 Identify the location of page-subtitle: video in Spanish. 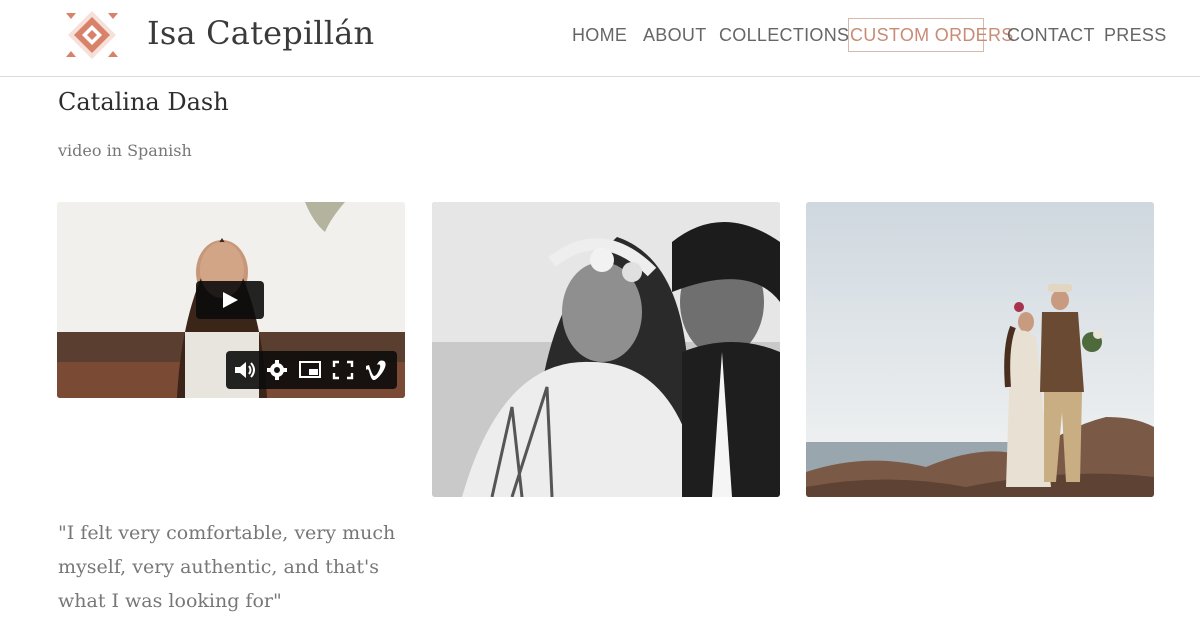
(125, 150).